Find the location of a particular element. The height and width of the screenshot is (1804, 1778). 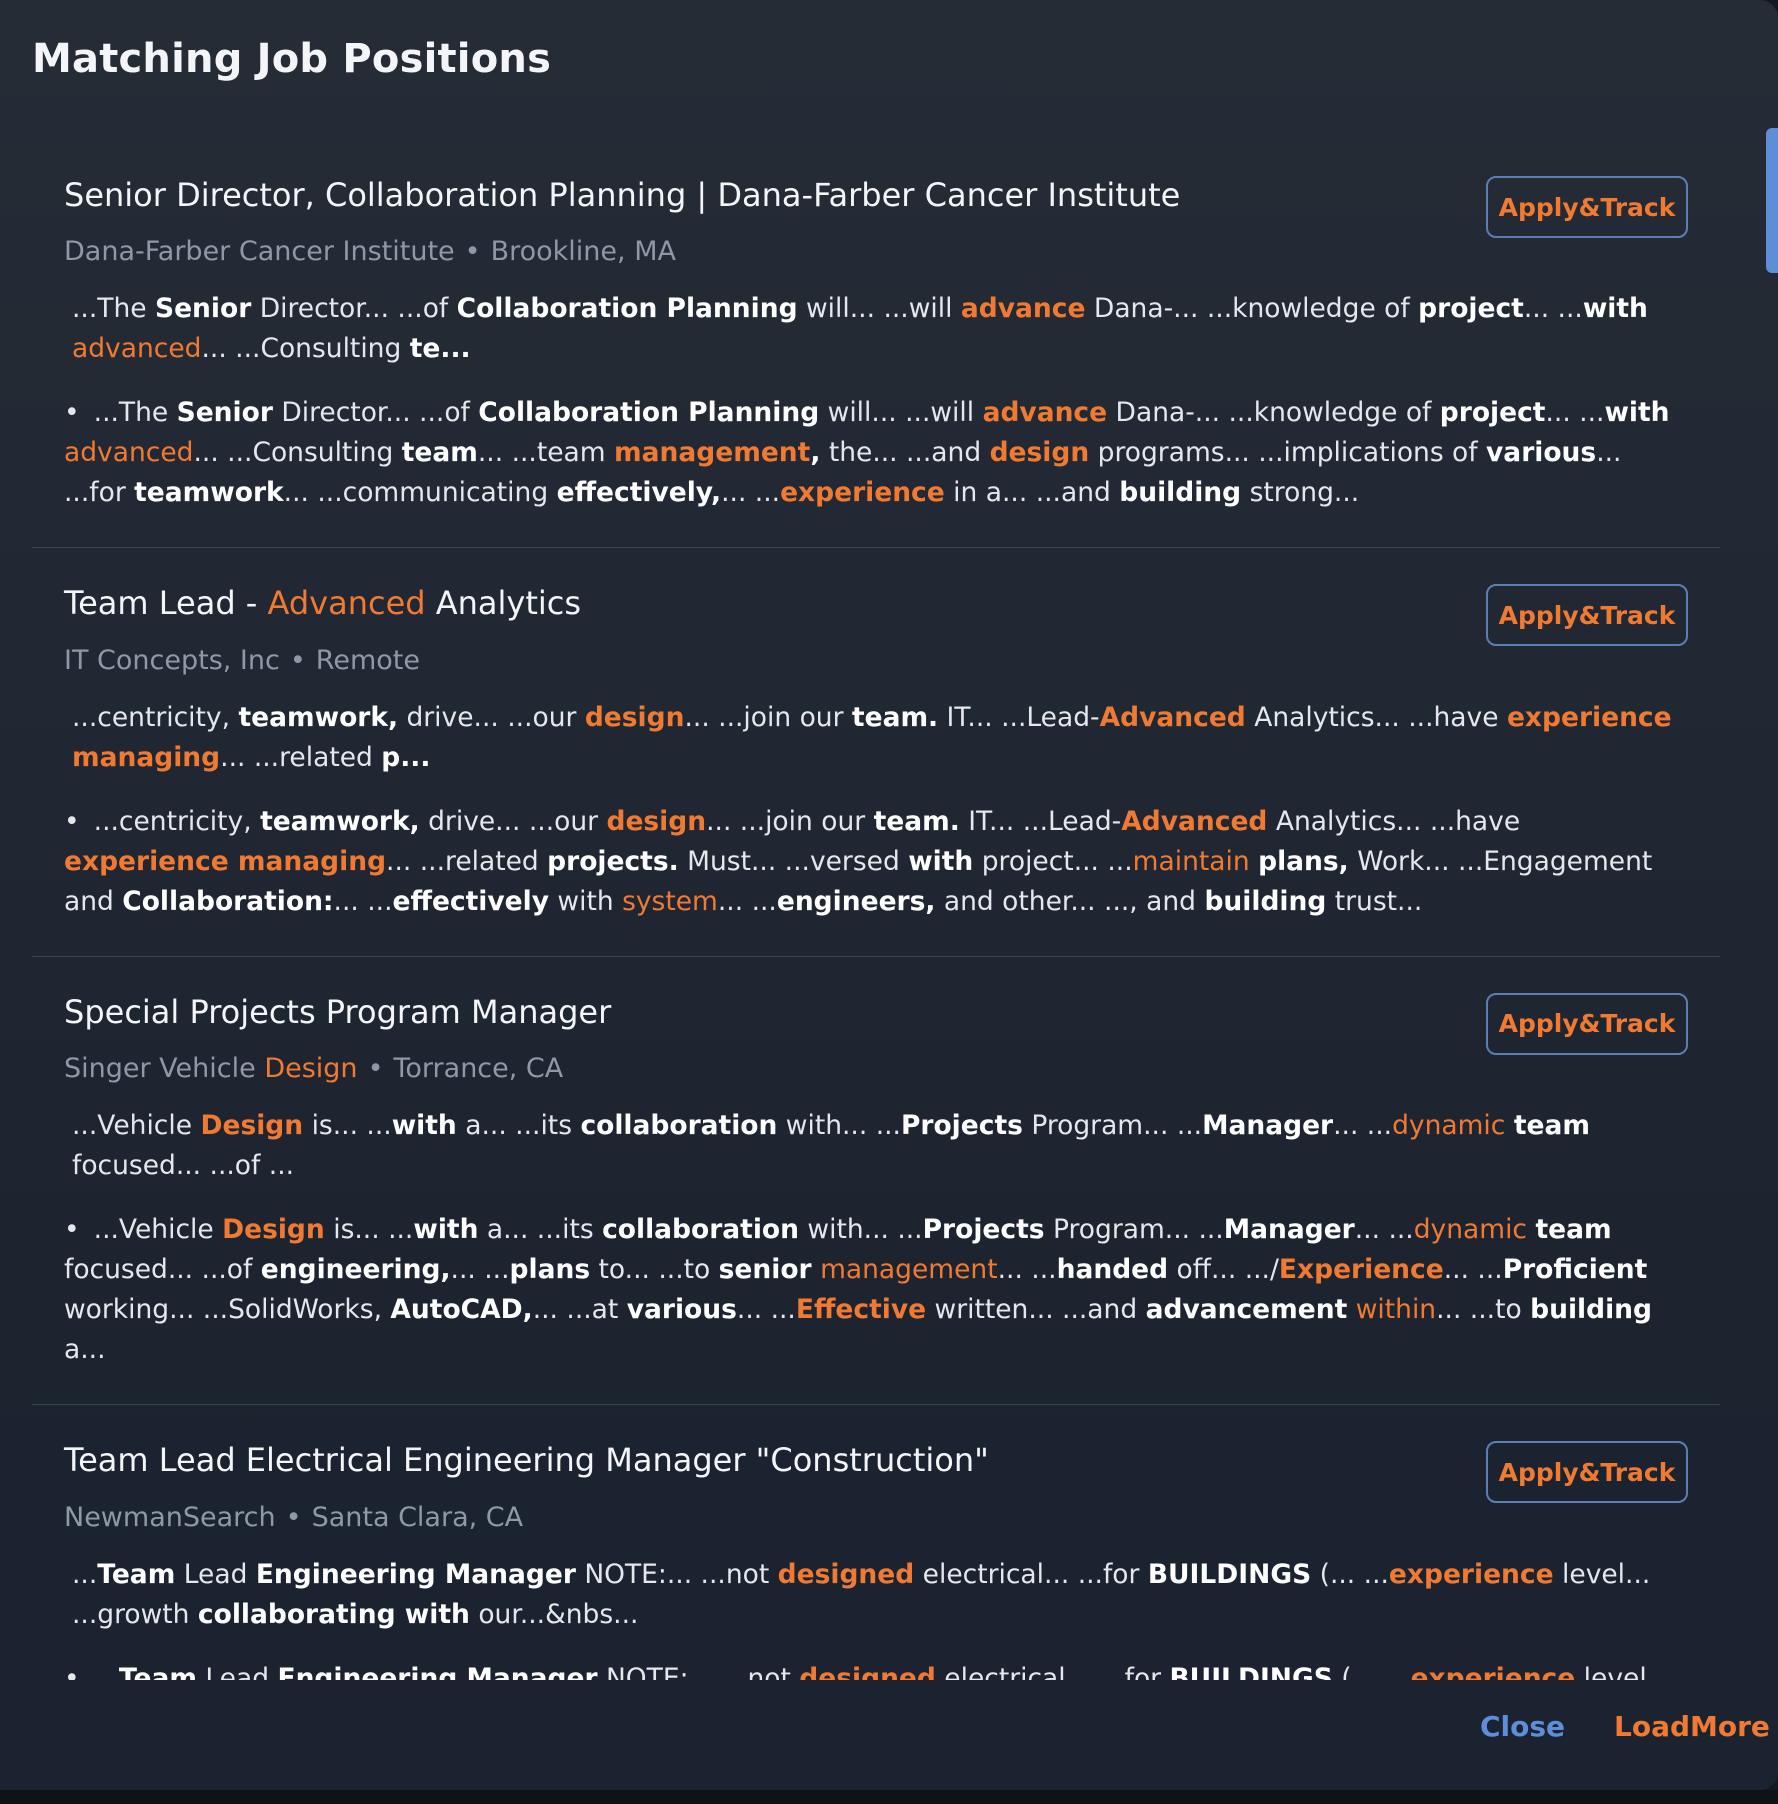

snippet-text: ...centricity, is located at coordinates (155, 717).